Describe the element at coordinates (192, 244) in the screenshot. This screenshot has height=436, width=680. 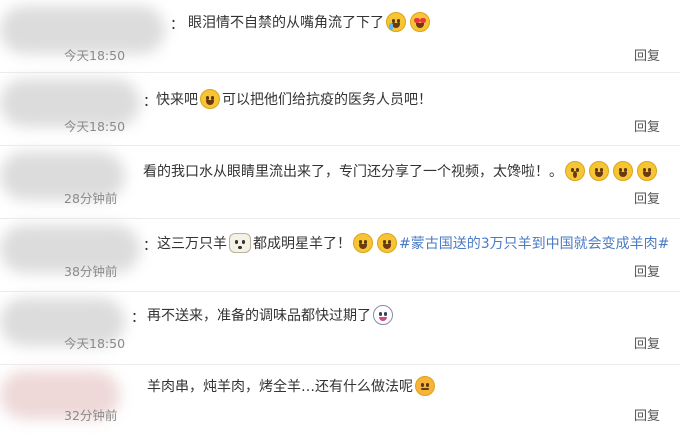
I see `comment-text-segment: 这三万只羊` at that location.